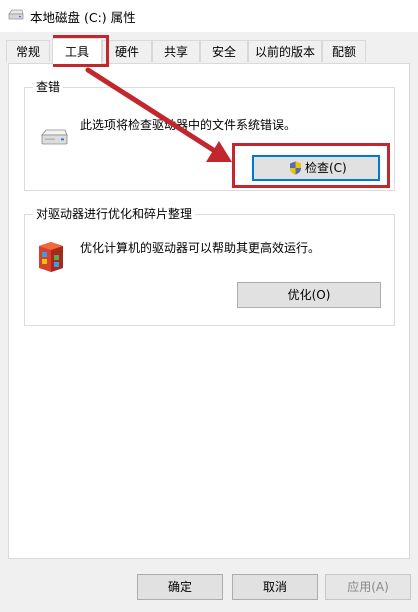 Image resolution: width=418 pixels, height=612 pixels. Describe the element at coordinates (209, 16) in the screenshot. I see `title-bar: 本地磁盘 (C:) 属性` at that location.